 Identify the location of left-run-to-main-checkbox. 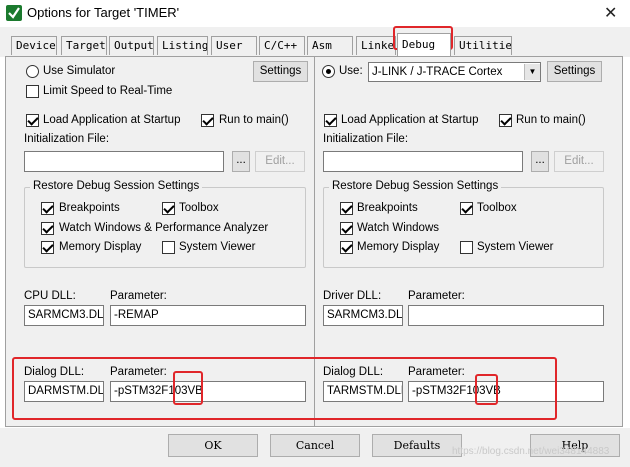
(207, 120).